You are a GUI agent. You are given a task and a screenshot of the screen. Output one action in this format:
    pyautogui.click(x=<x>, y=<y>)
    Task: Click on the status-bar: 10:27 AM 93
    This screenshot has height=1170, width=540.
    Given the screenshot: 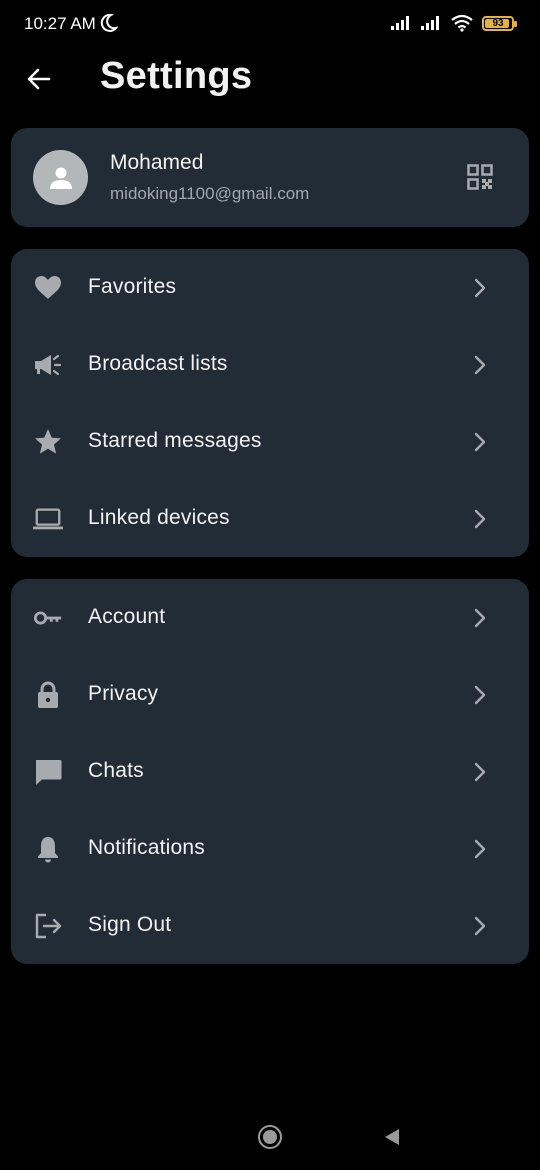 What is the action you would take?
    pyautogui.click(x=270, y=25)
    